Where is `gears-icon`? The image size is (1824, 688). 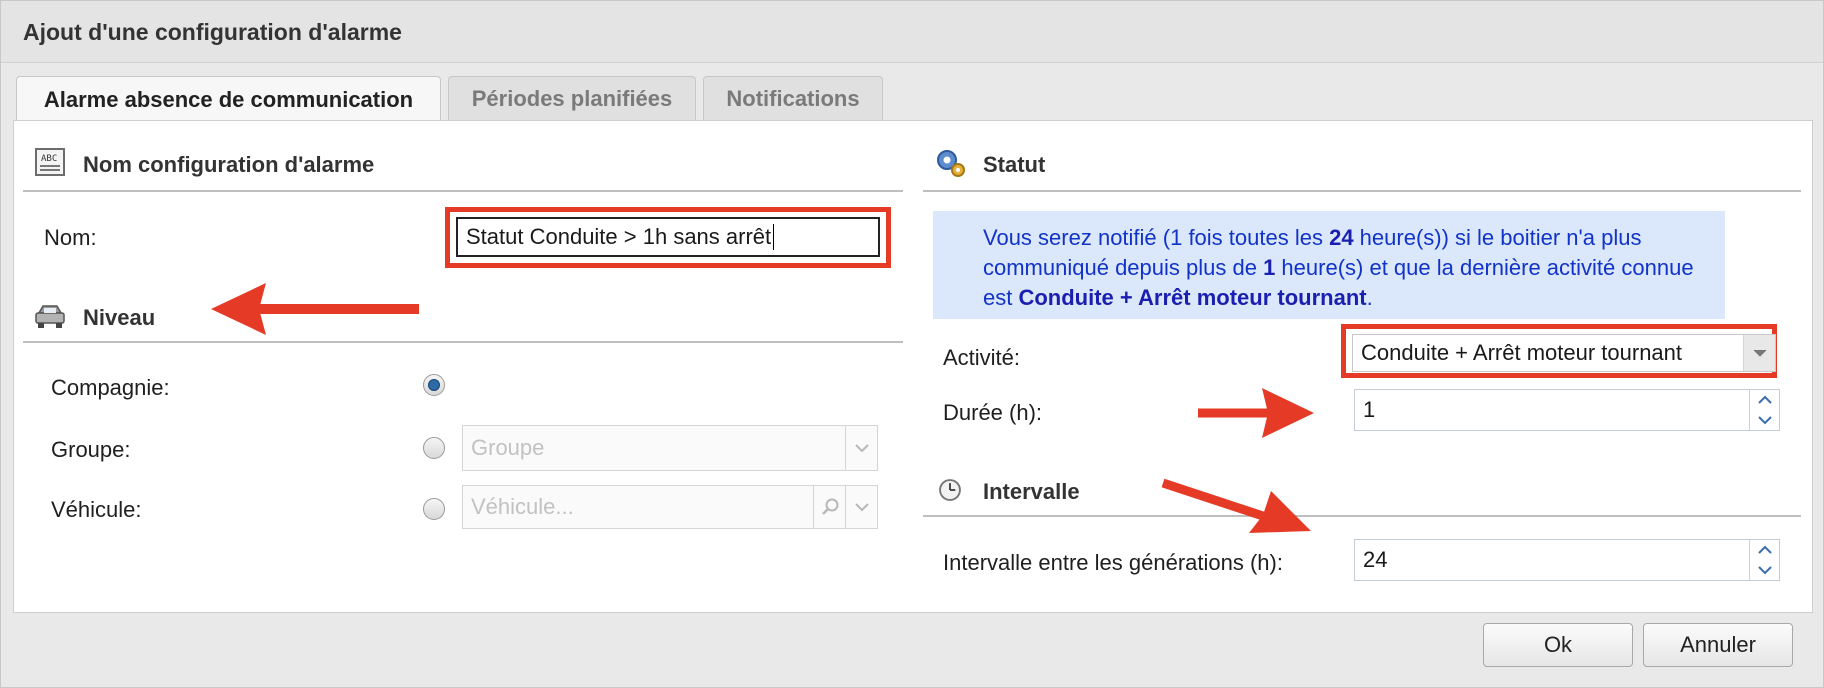
gears-icon is located at coordinates (951, 163).